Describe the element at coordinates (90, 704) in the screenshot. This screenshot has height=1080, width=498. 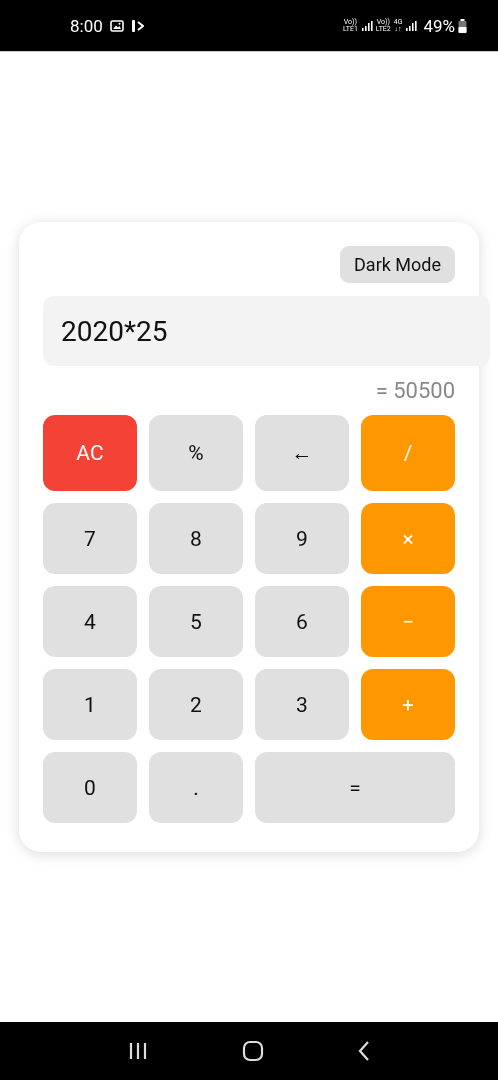
I see `digit-key: 1` at that location.